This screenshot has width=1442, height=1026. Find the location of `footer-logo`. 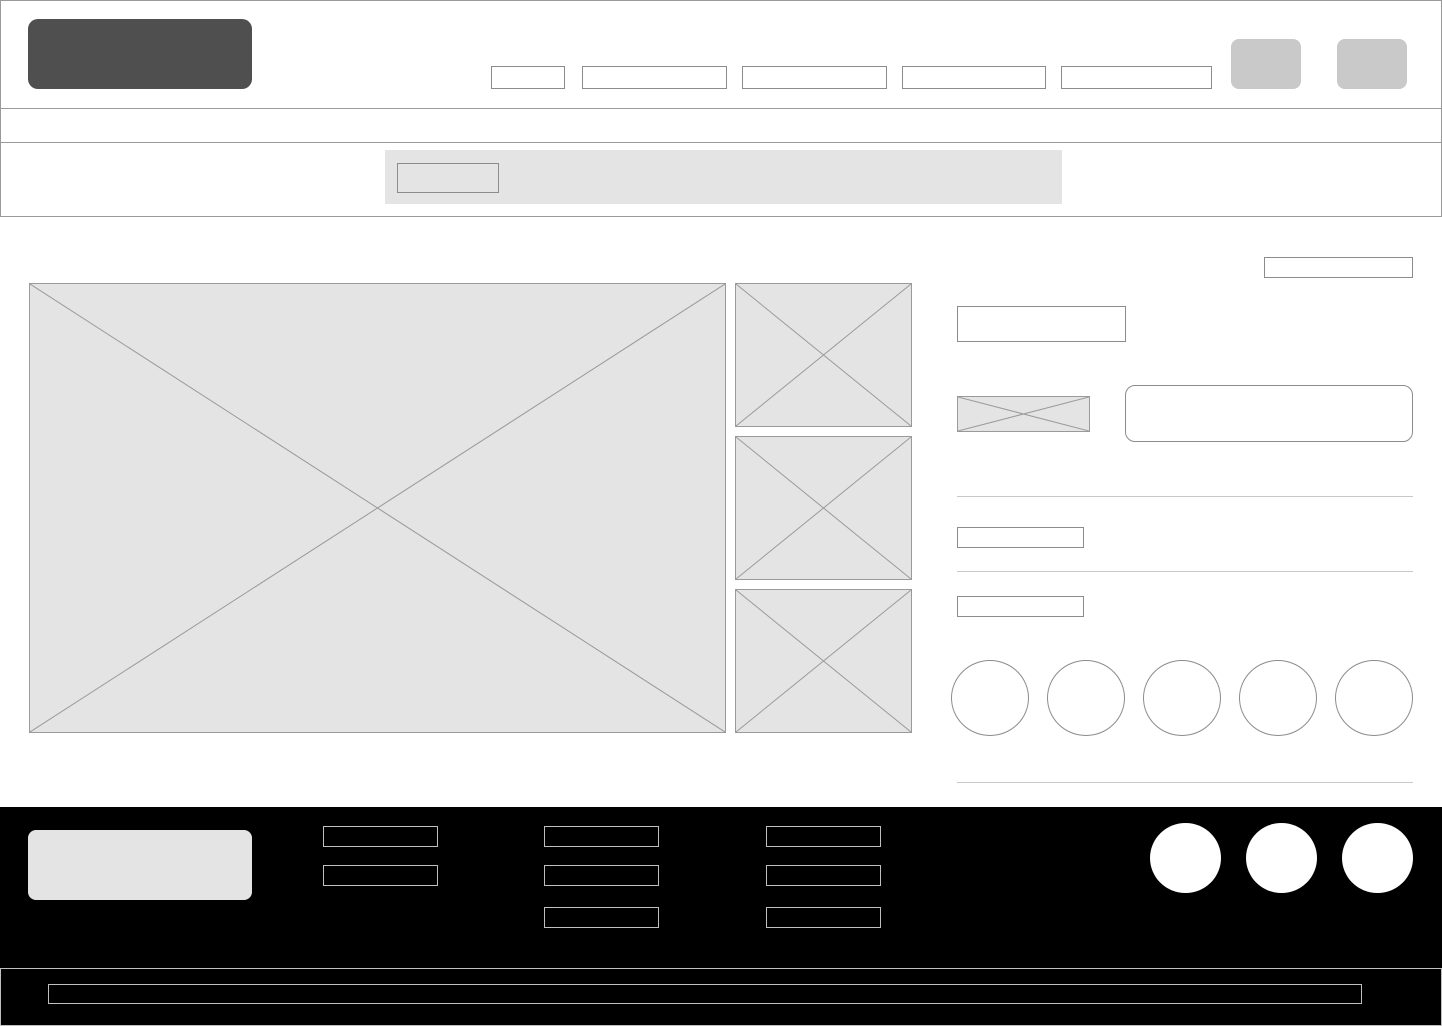

footer-logo is located at coordinates (140, 865).